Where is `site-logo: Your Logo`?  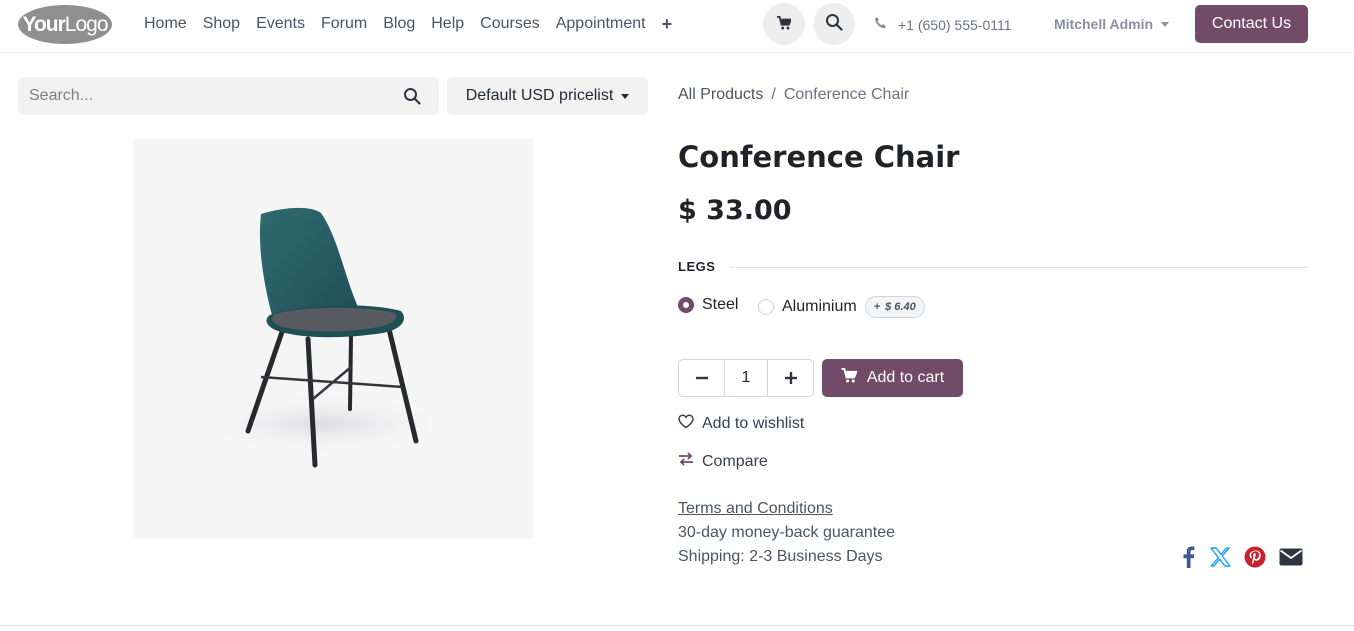
site-logo: Your Logo is located at coordinates (65, 24).